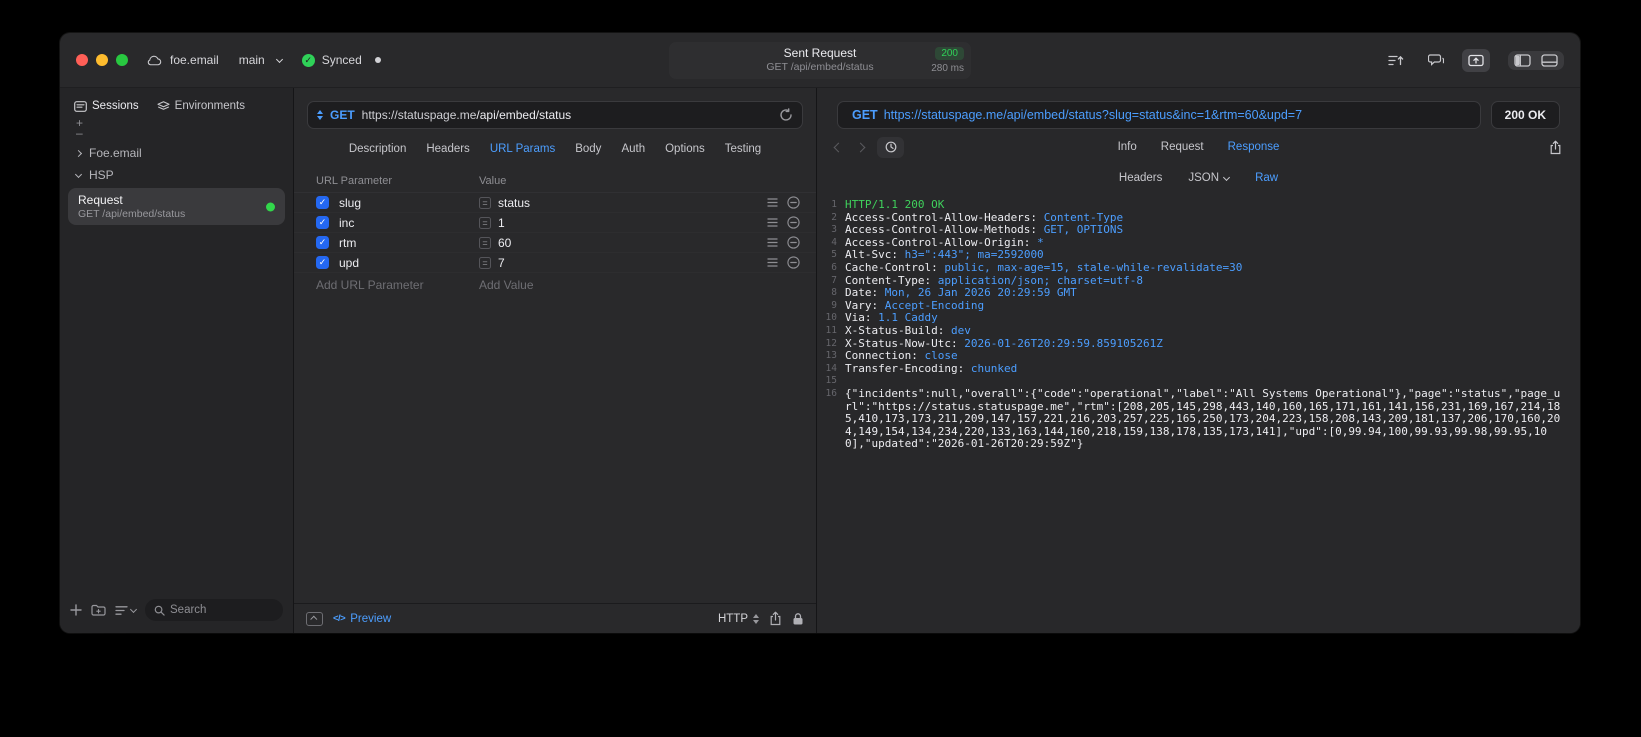  Describe the element at coordinates (101, 175) in the screenshot. I see `tree-item-label: HSP` at that location.